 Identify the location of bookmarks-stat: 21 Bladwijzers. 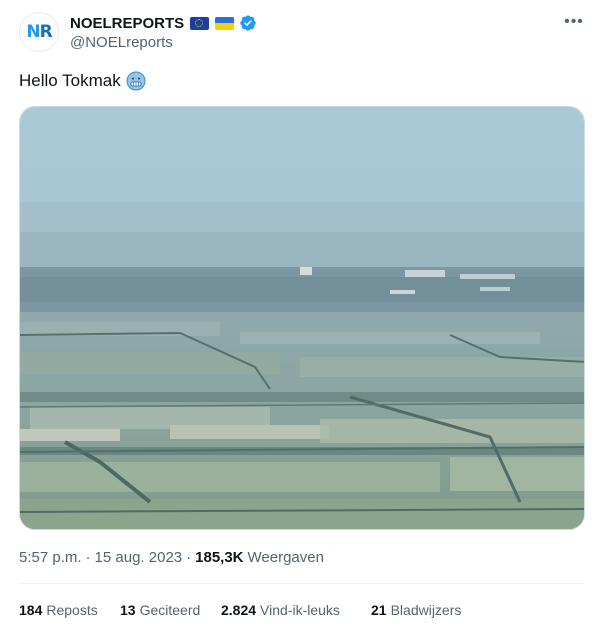
(431, 610).